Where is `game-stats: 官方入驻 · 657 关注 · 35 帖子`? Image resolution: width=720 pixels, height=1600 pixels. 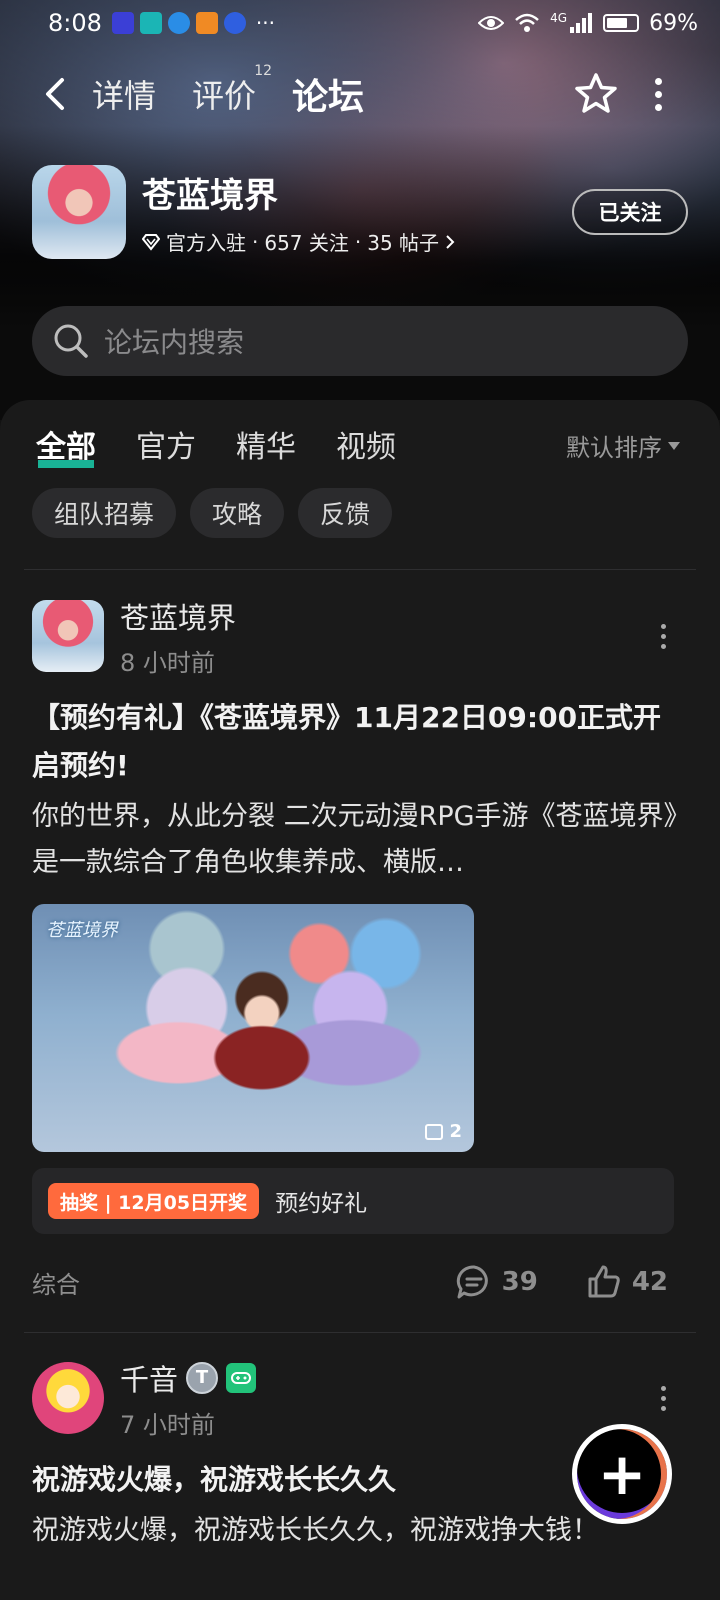
game-stats: 官方入驻 · 657 关注 · 35 帖子 is located at coordinates (298, 241).